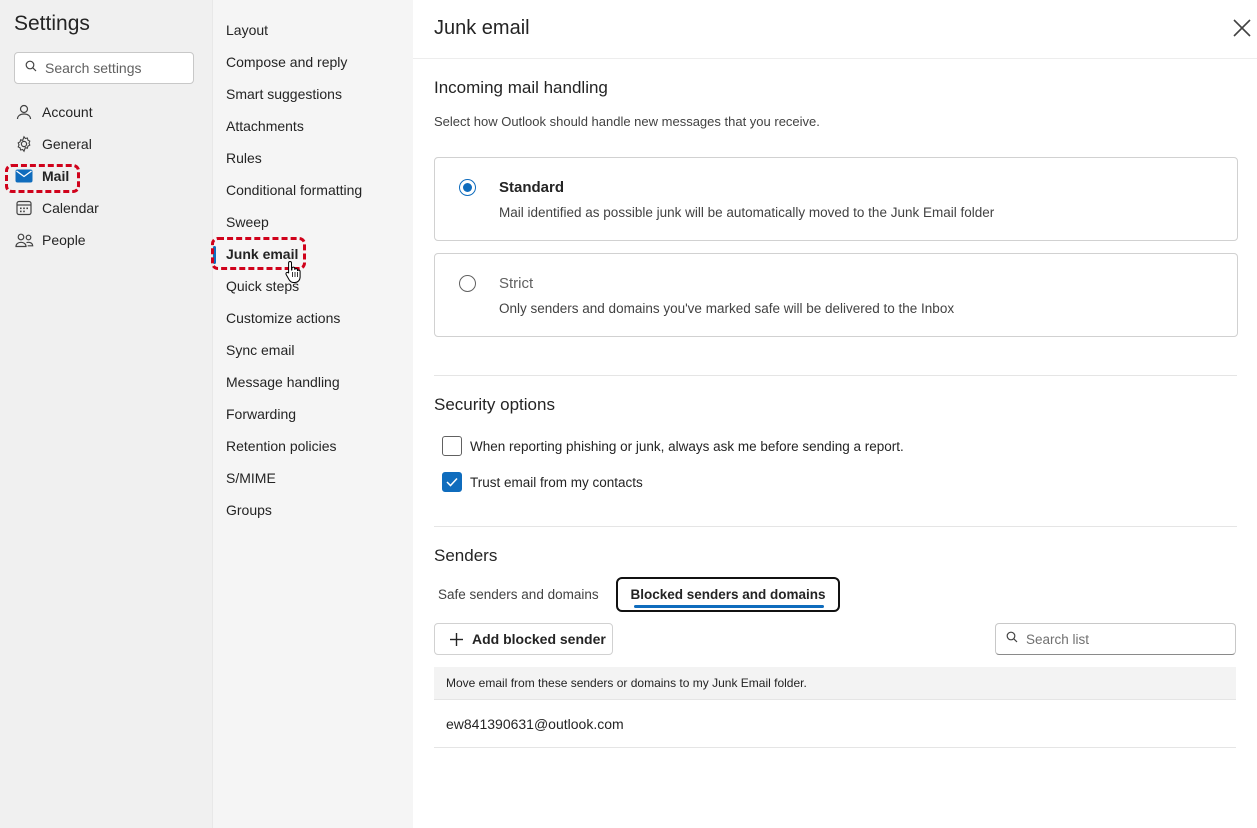 This screenshot has width=1257, height=828. Describe the element at coordinates (494, 404) in the screenshot. I see `security-options-title: Security options` at that location.